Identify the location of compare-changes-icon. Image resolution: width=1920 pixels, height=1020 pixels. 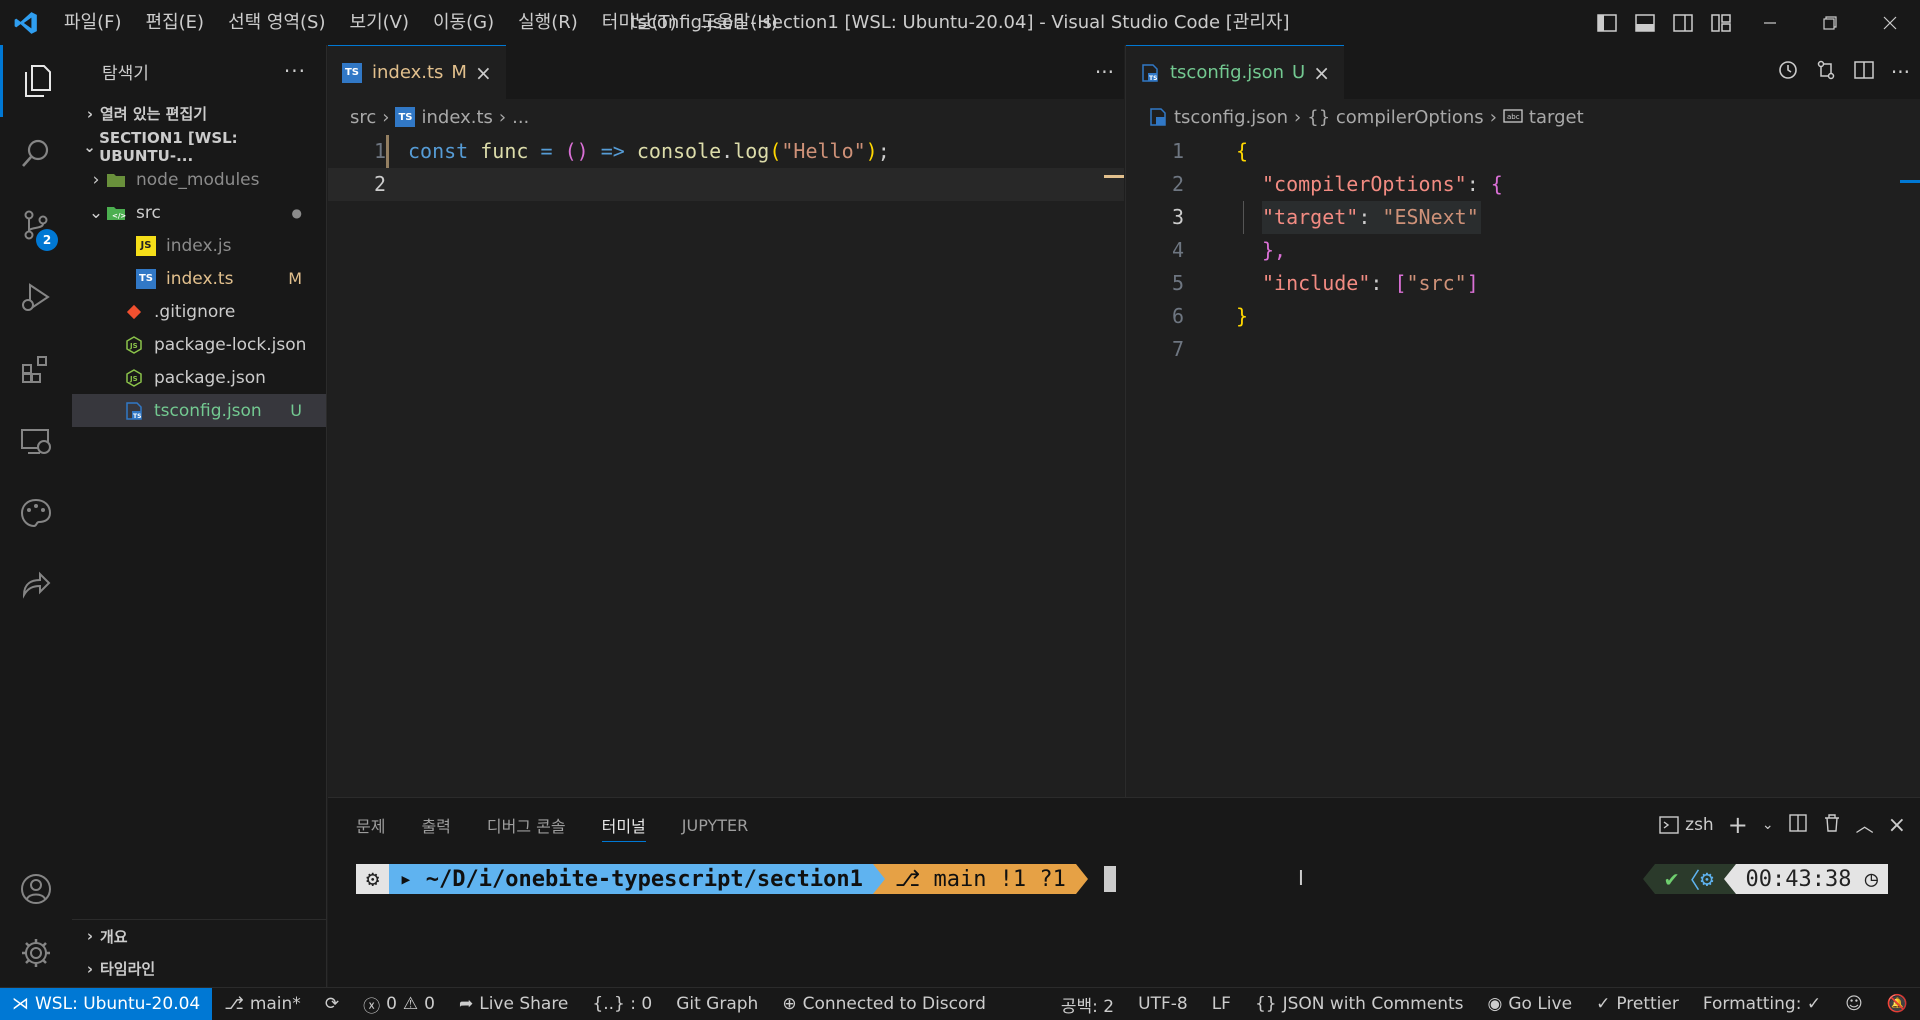
(1826, 72).